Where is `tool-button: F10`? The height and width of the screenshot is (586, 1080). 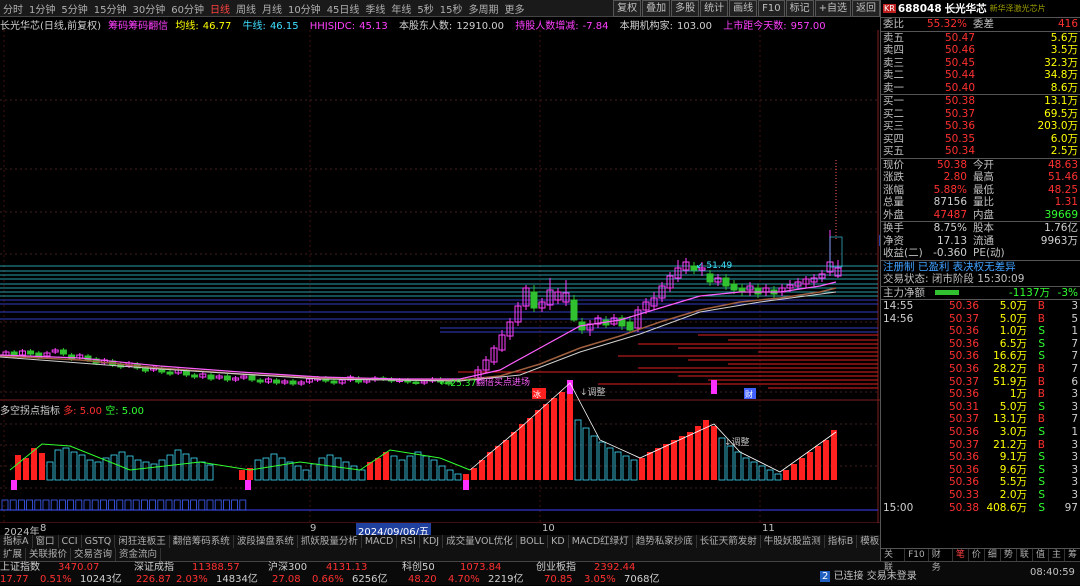
tool-button: F10 is located at coordinates (771, 8).